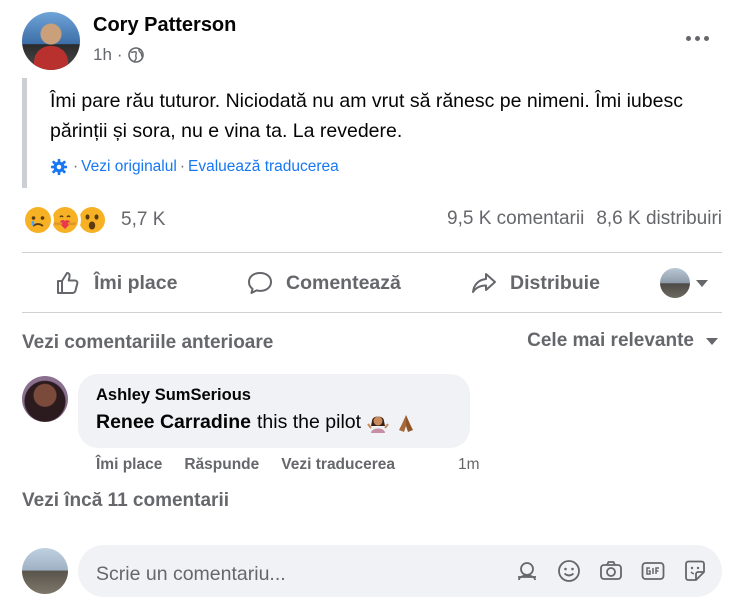 Image resolution: width=740 pixels, height=600 pixels. I want to click on view-previous-comments: Vezi comentariile anterioare, so click(147, 343).